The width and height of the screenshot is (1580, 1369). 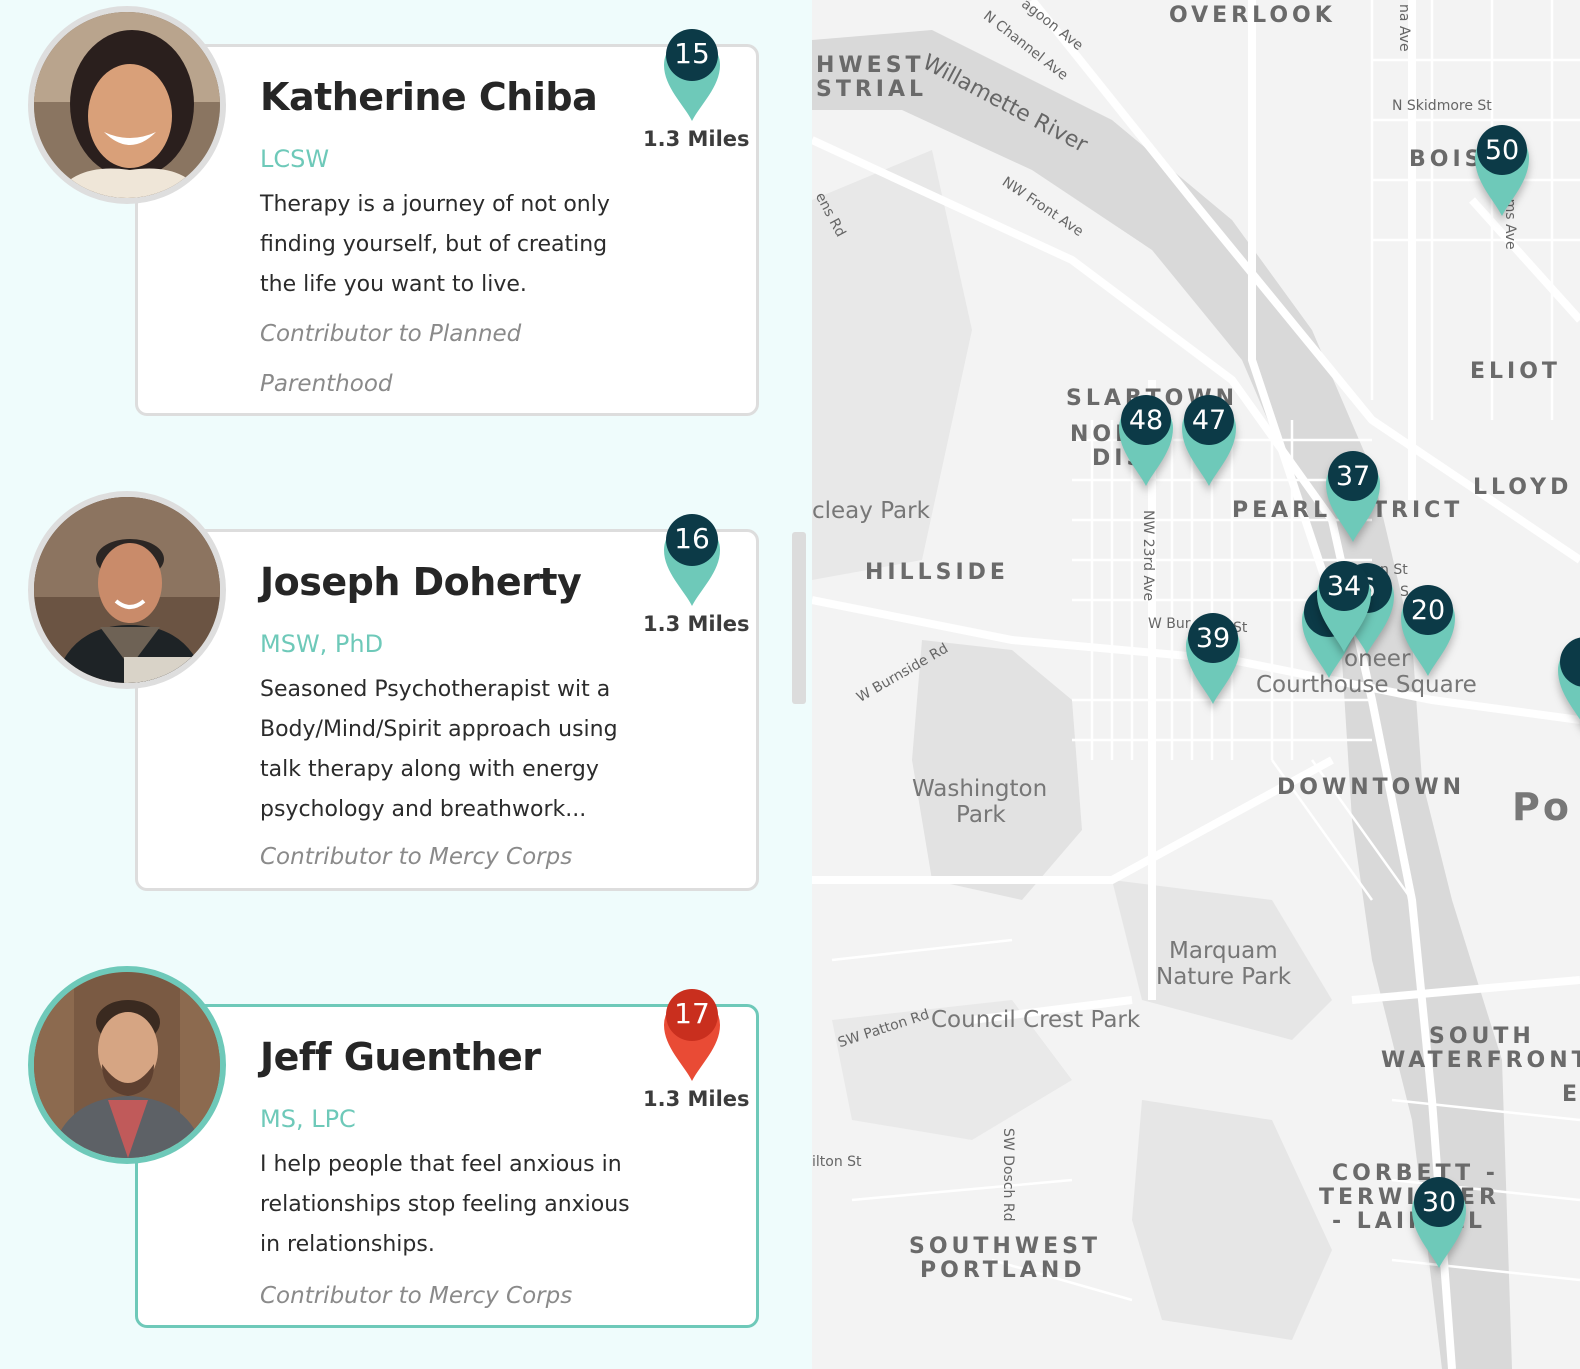 I want to click on therapist-credentials: LCSW, so click(x=295, y=159).